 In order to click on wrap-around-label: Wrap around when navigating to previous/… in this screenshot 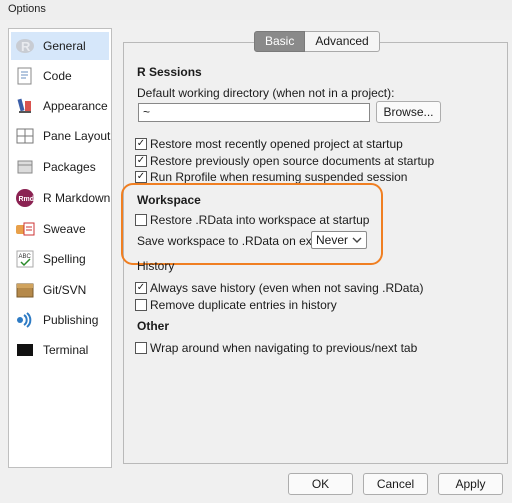, I will do `click(284, 348)`.